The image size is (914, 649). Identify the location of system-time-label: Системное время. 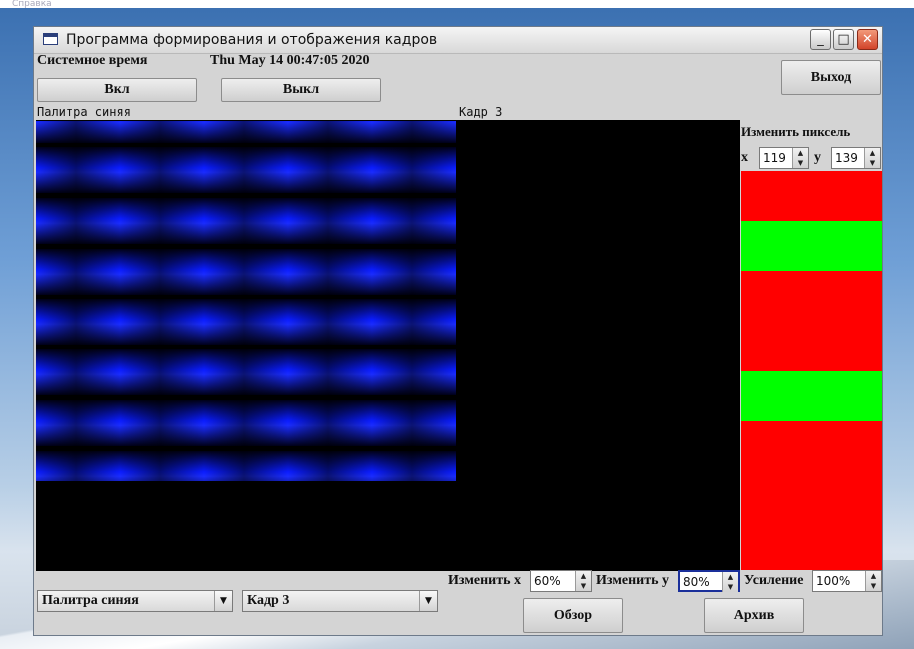
(92, 60).